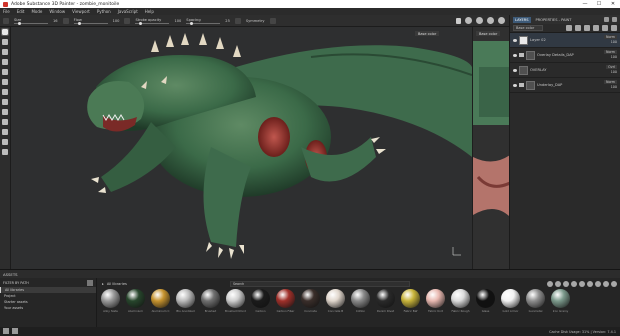 Image resolution: width=620 pixels, height=336 pixels. Describe the element at coordinates (490, 20) in the screenshot. I see `screenshot-icon` at that location.